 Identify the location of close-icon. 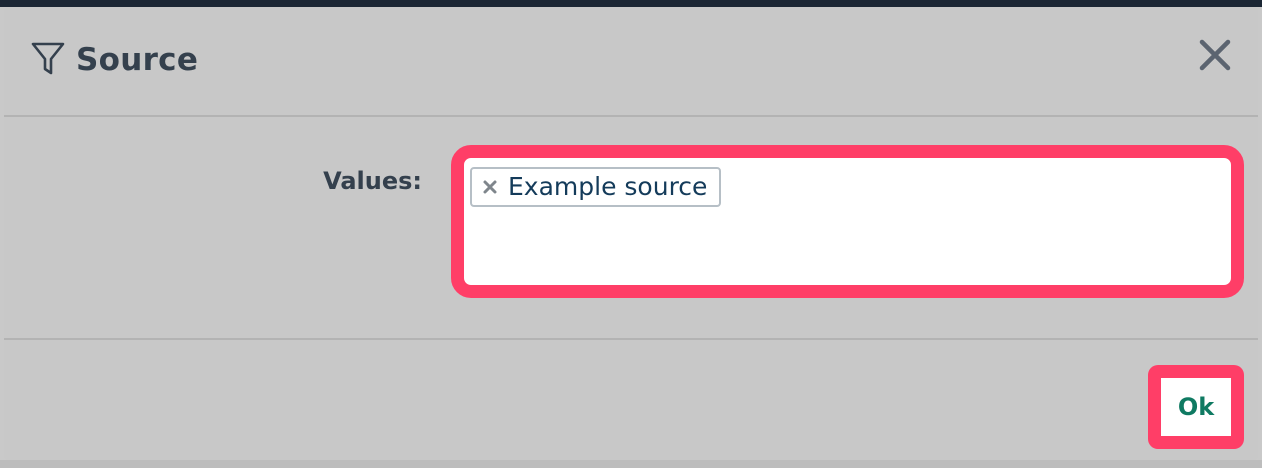
(1215, 55).